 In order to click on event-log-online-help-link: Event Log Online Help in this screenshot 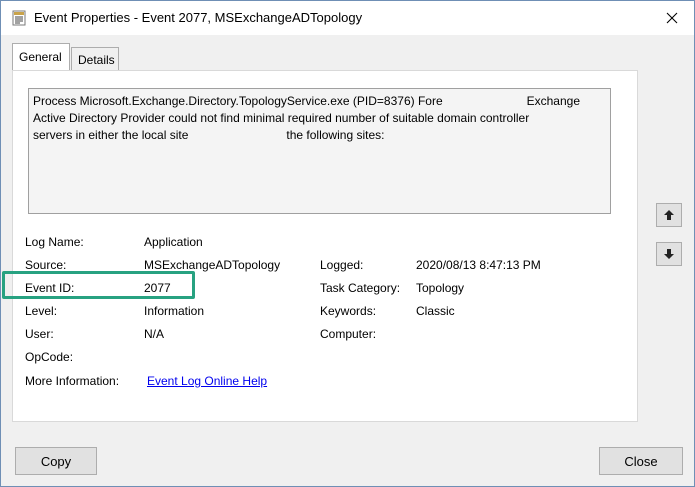, I will do `click(207, 381)`.